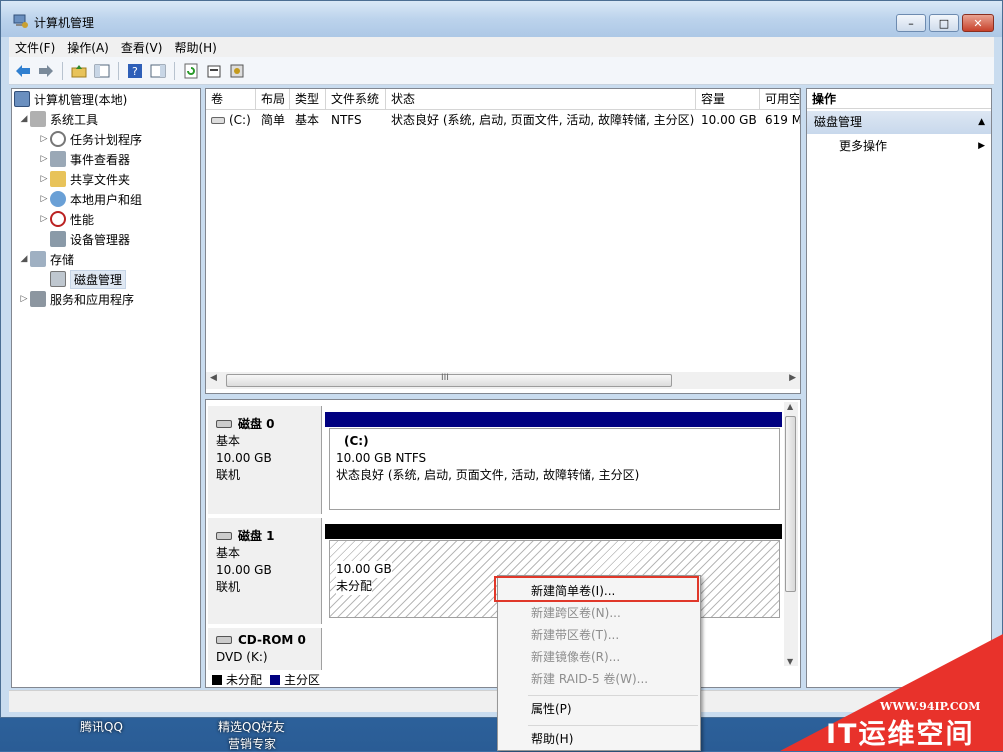 The width and height of the screenshot is (1003, 752). I want to click on properties-icon, so click(214, 71).